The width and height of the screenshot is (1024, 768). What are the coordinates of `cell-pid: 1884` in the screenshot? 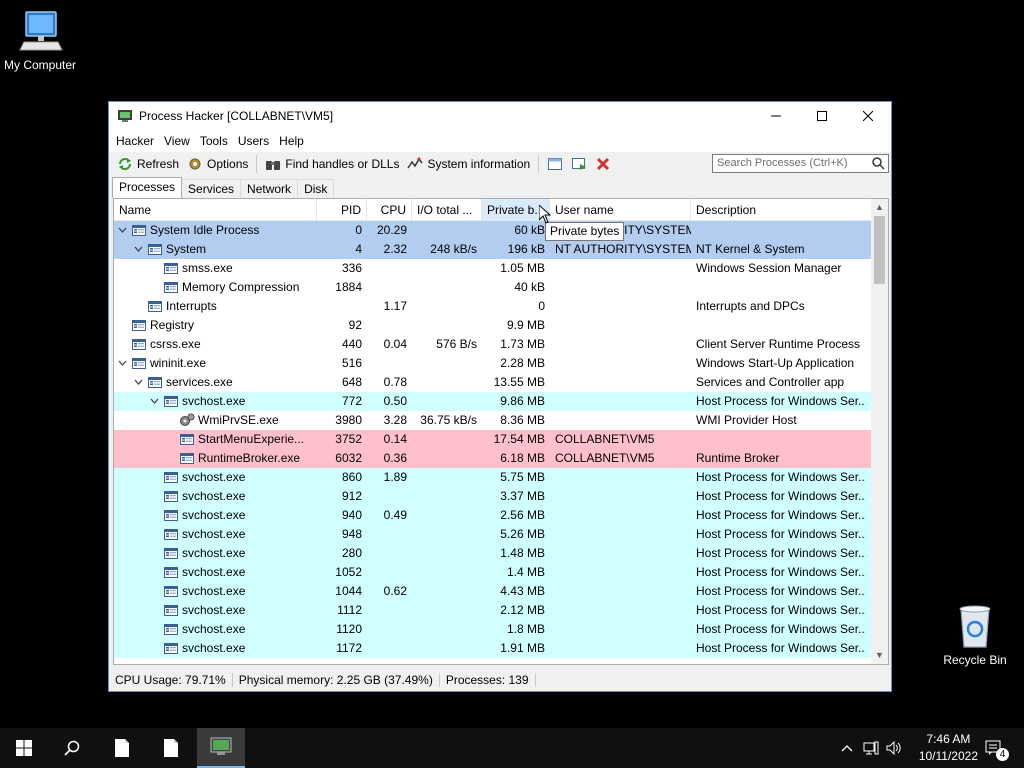 It's located at (348, 287).